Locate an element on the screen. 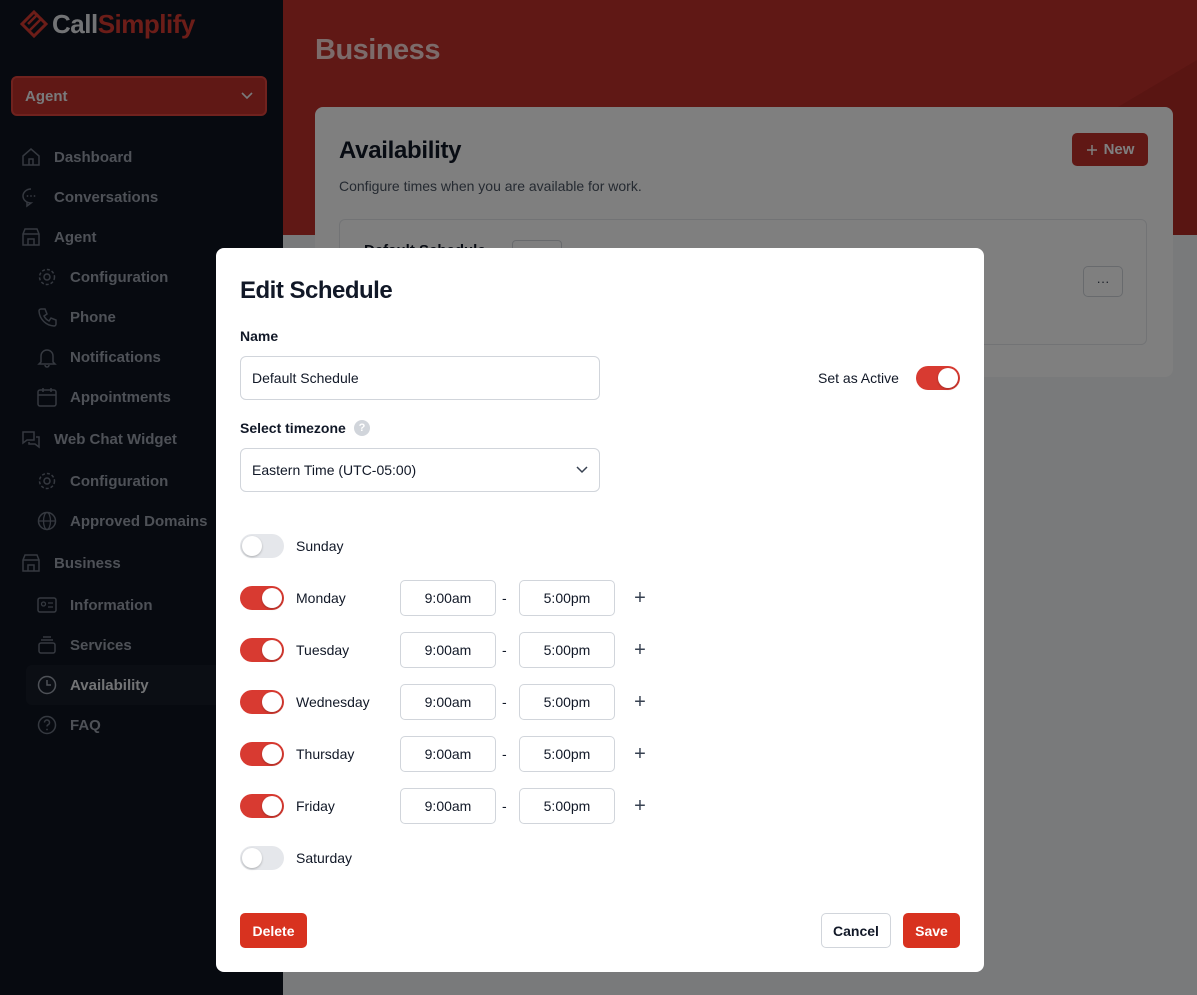 The height and width of the screenshot is (995, 1197). day-toggle-saturday is located at coordinates (262, 858).